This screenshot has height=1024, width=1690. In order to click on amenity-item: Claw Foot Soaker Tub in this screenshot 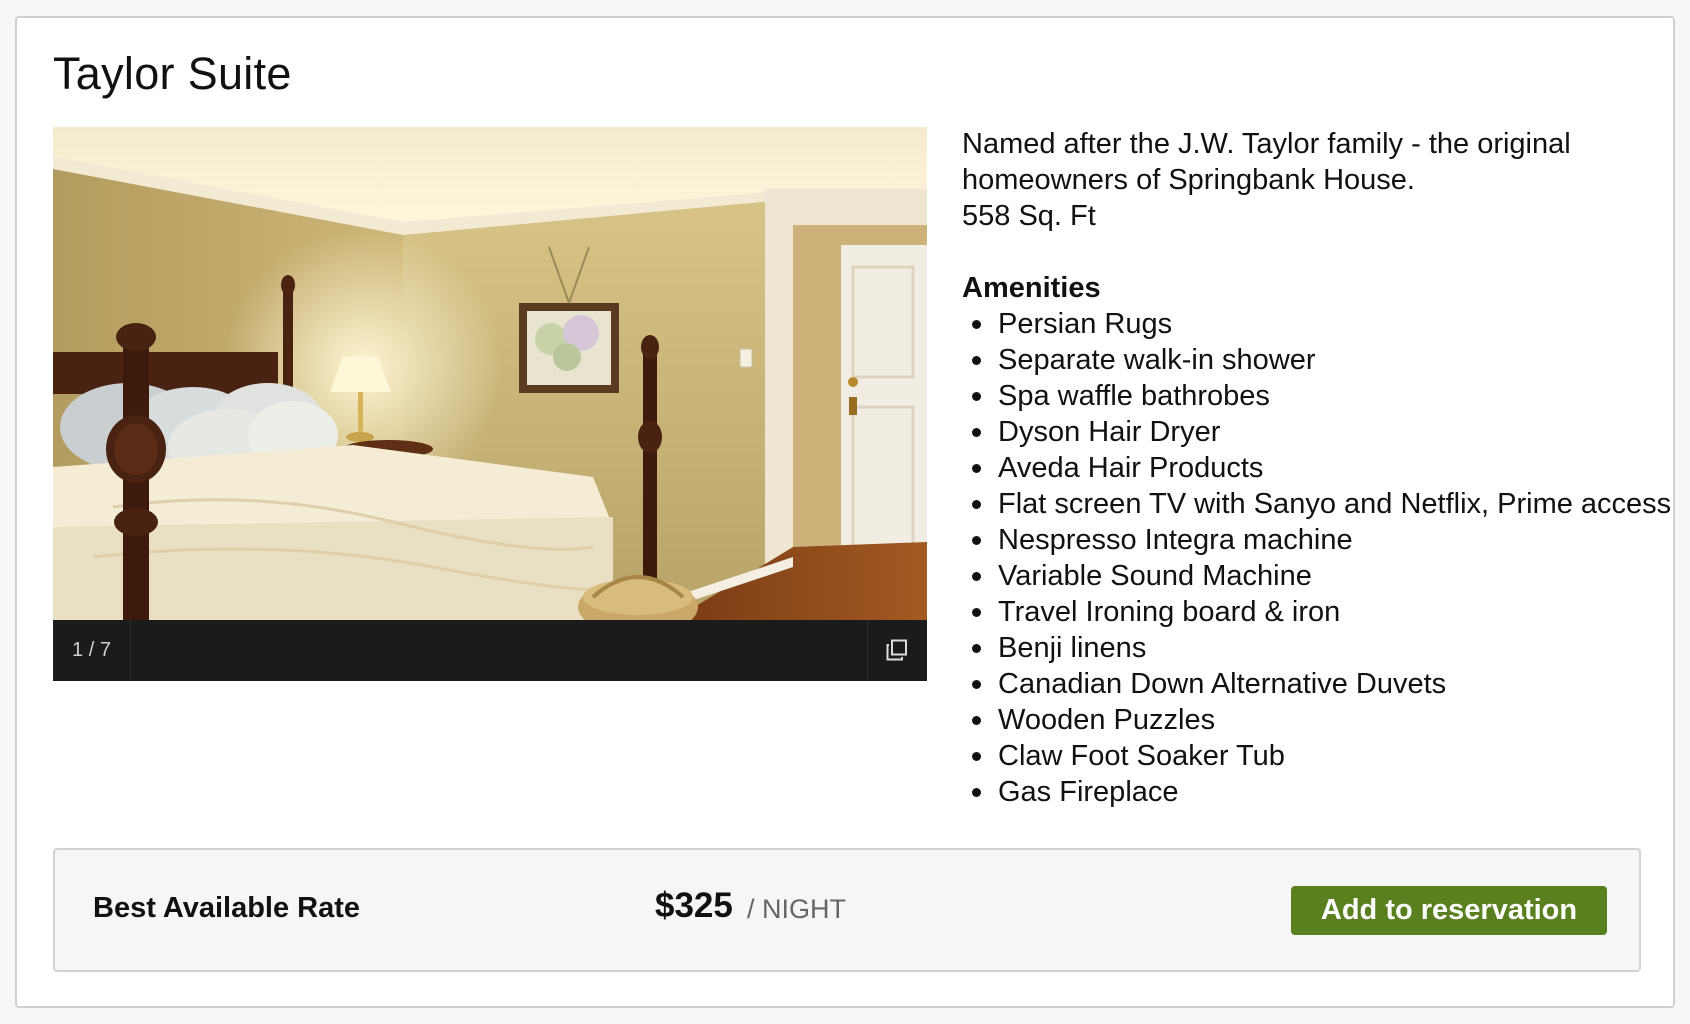, I will do `click(1307, 756)`.